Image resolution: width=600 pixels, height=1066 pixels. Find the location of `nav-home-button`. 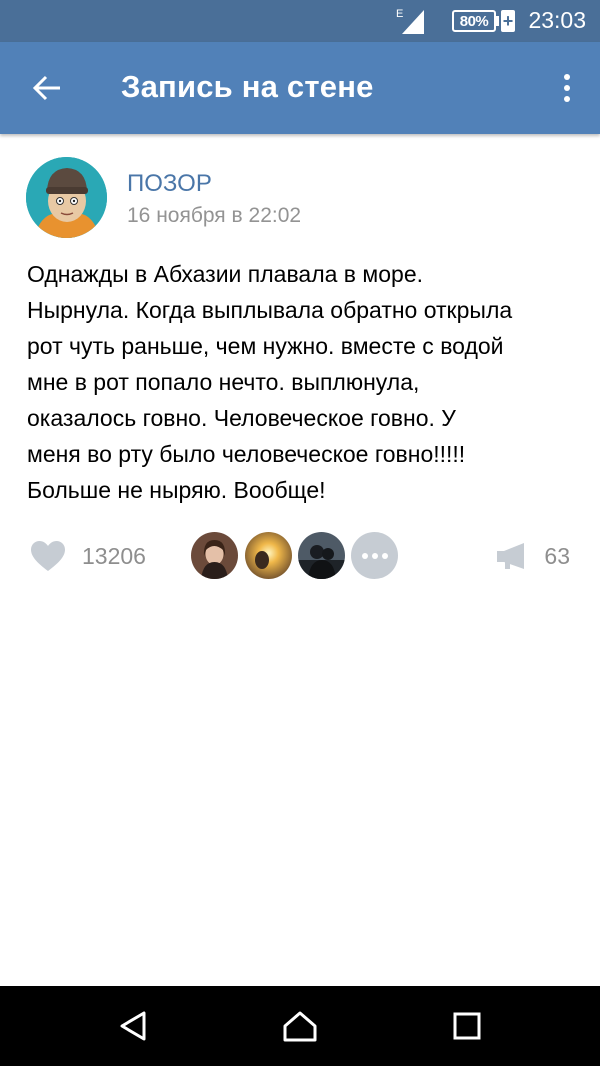

nav-home-button is located at coordinates (300, 1026).